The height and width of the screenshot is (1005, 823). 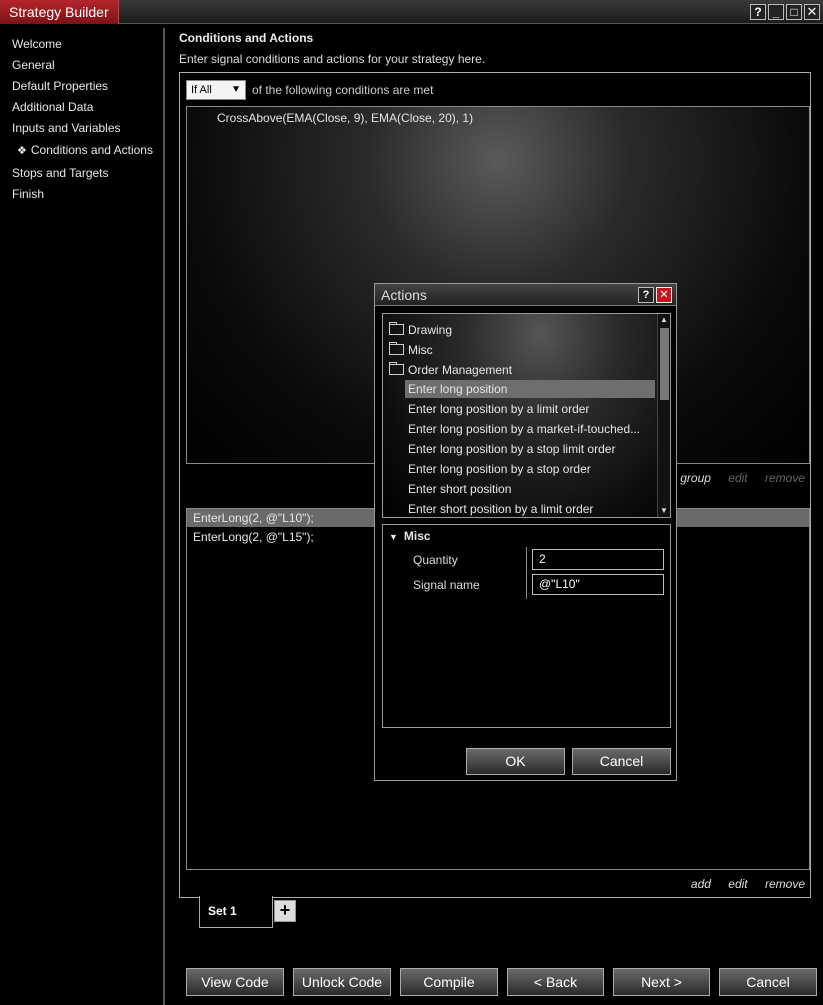 What do you see at coordinates (342, 982) in the screenshot?
I see `unlock-code-button: Unlock Code` at bounding box center [342, 982].